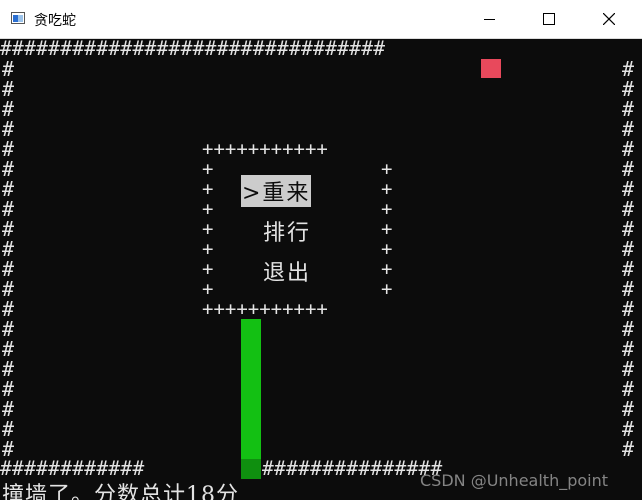 This screenshot has width=642, height=500. Describe the element at coordinates (514, 480) in the screenshot. I see `watermark: CSDN @Unhealth_point` at that location.